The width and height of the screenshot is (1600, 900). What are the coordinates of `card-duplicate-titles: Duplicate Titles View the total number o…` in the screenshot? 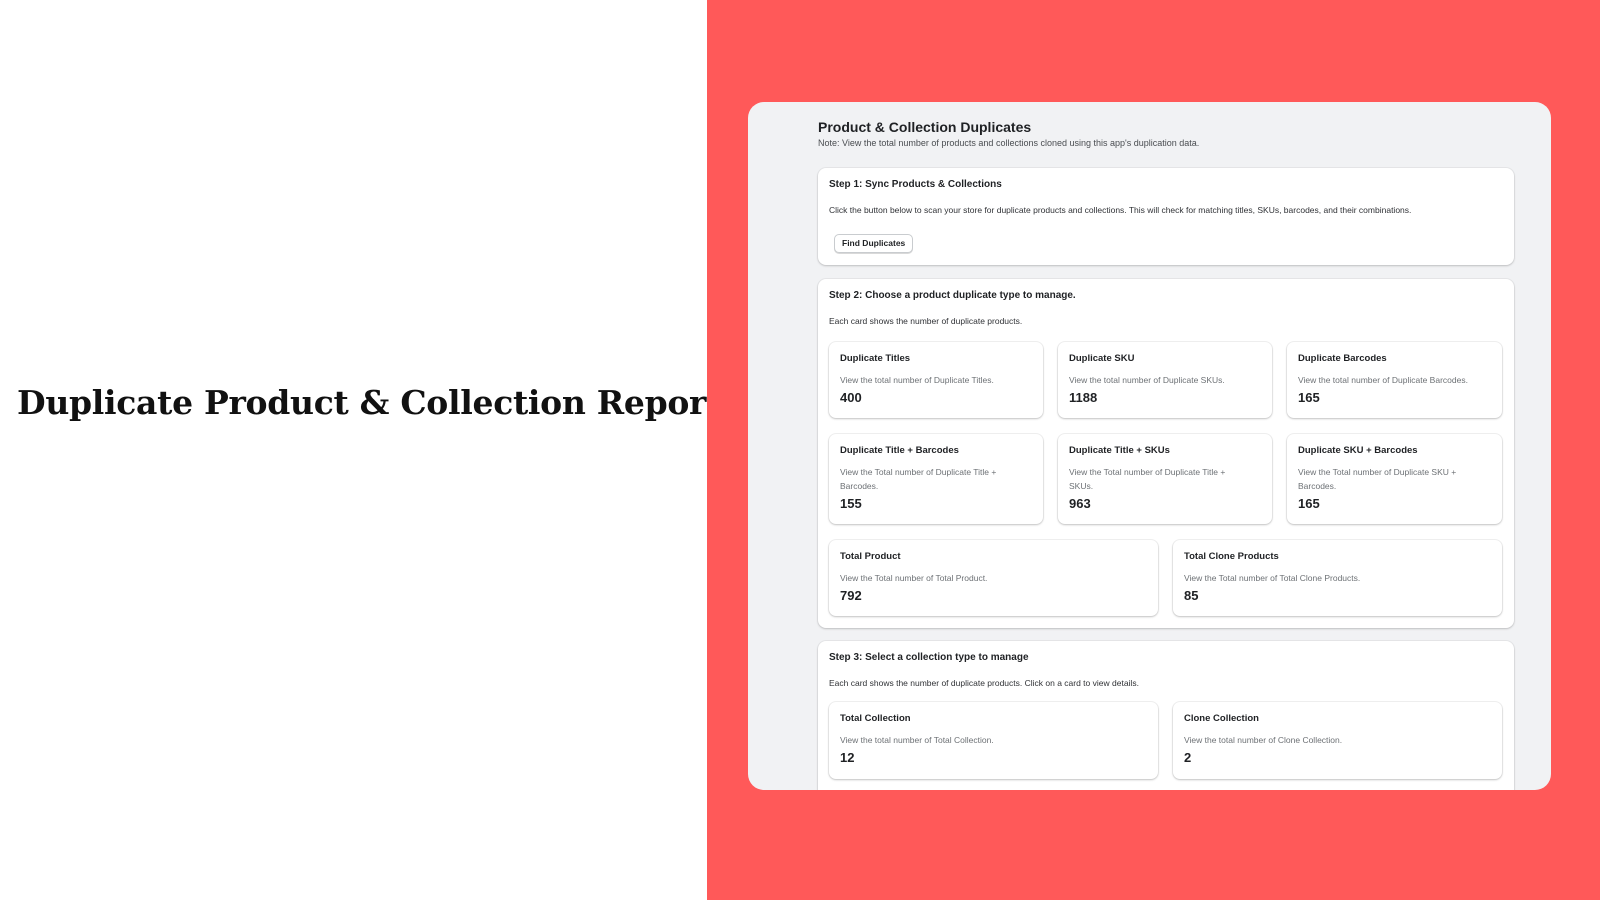 It's located at (936, 380).